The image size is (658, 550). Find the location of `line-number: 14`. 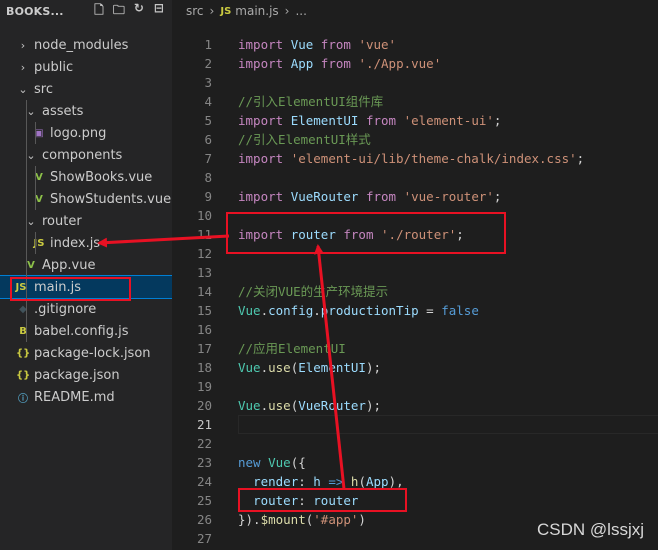

line-number: 14 is located at coordinates (204, 291).